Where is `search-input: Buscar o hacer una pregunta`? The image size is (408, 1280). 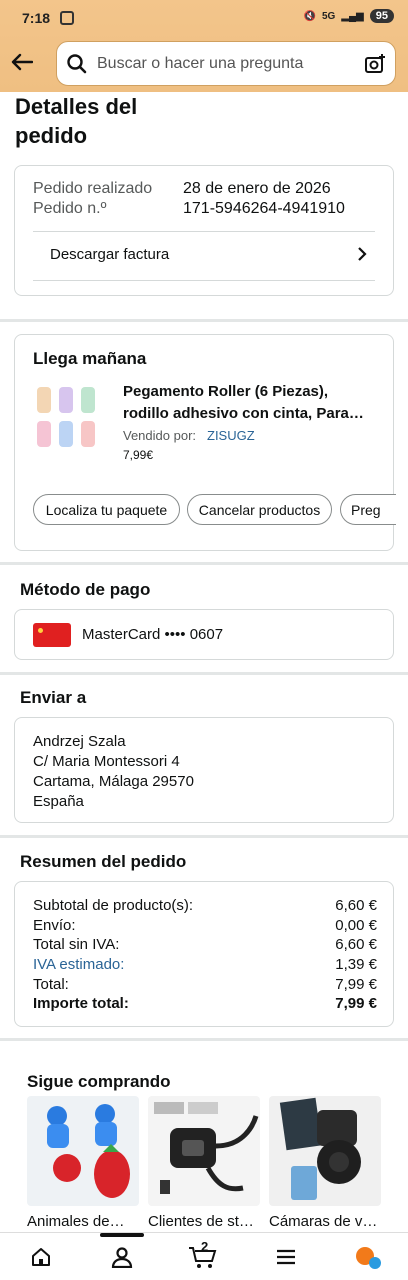
search-input: Buscar o hacer una pregunta is located at coordinates (226, 64).